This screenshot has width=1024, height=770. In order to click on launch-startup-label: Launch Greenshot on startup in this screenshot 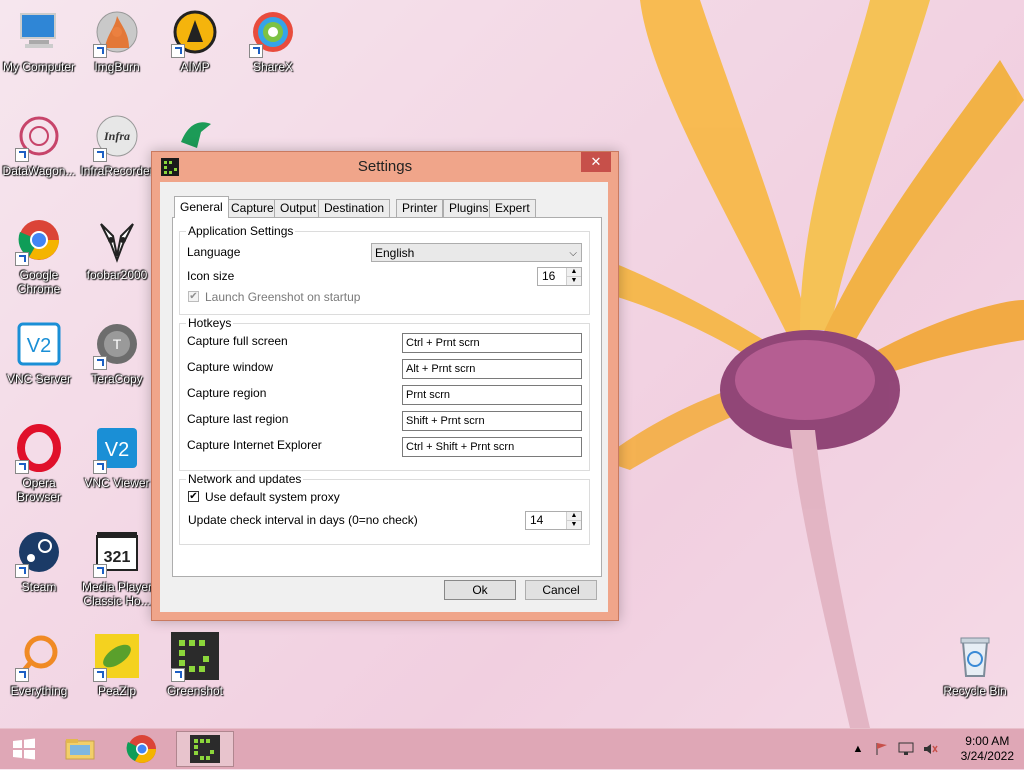, I will do `click(283, 297)`.